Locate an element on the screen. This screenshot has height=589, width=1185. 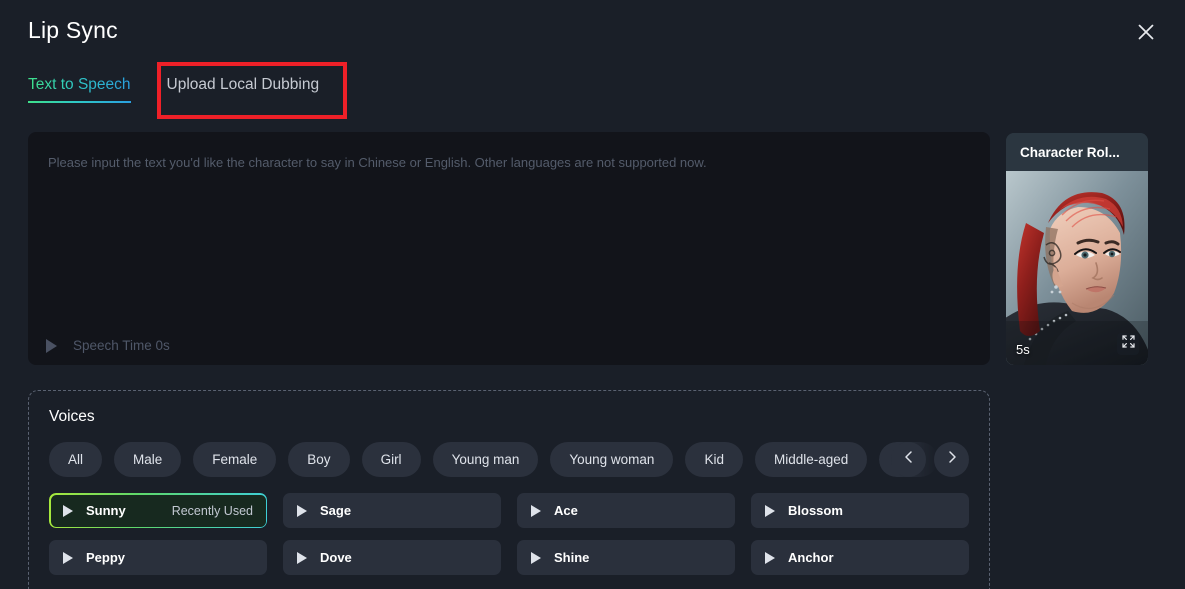
tab-upload-local-dubbing: Upload Local Dubbing is located at coordinates (243, 89).